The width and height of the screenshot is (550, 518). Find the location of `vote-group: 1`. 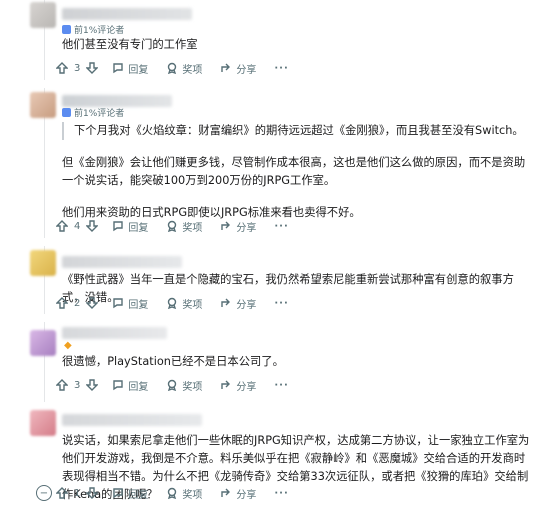

vote-group: 1 is located at coordinates (77, 493).